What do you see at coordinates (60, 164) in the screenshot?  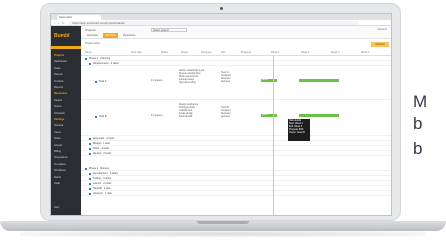 I see `sidebar-item: Templates` at bounding box center [60, 164].